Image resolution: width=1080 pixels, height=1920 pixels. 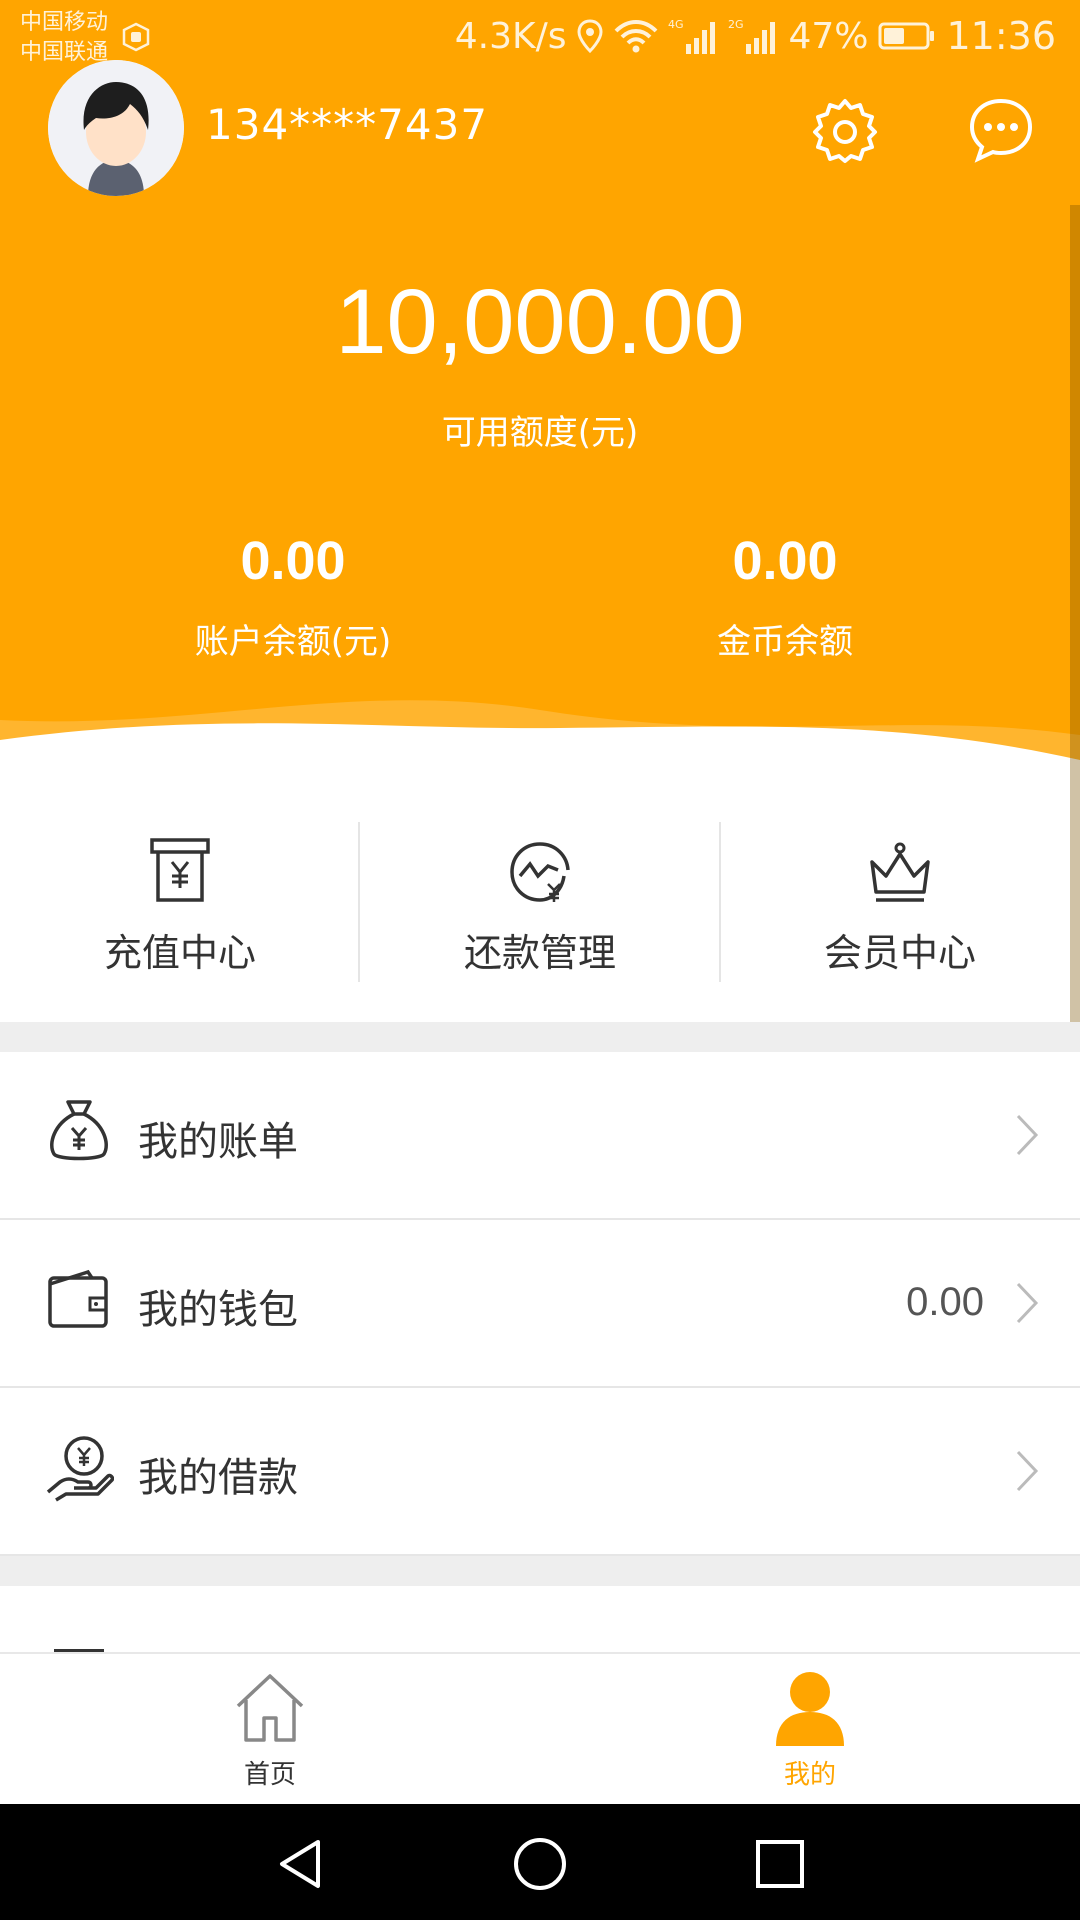 I want to click on repayment-icon, so click(x=540, y=872).